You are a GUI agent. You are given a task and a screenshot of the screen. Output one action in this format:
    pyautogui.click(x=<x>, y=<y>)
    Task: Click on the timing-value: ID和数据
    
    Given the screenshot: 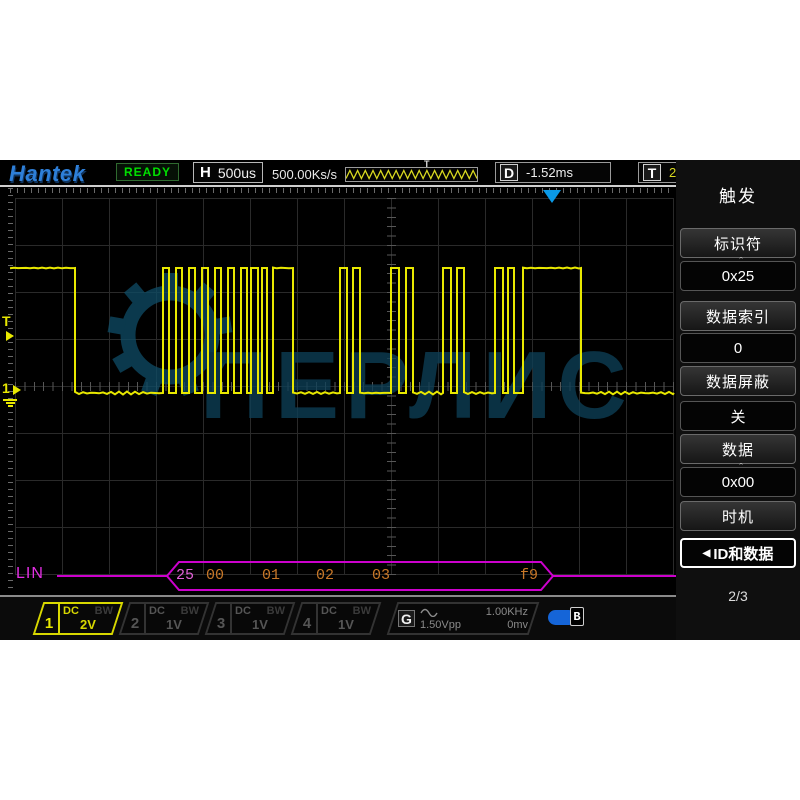 What is the action you would take?
    pyautogui.click(x=743, y=554)
    